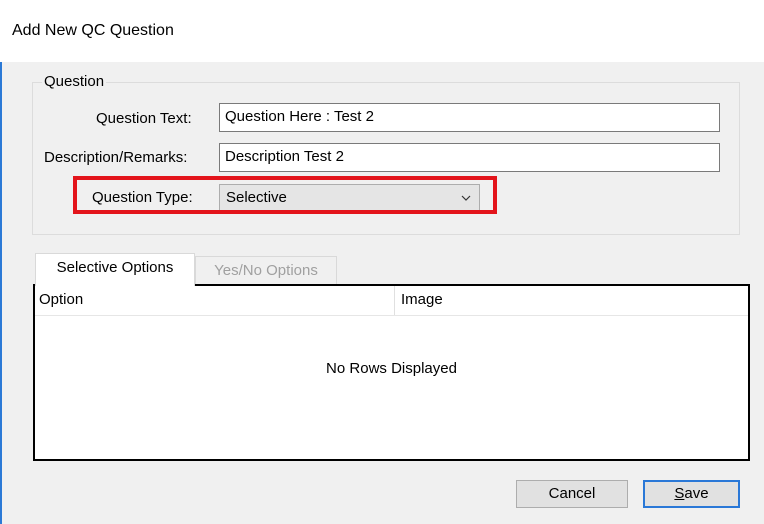  What do you see at coordinates (115, 269) in the screenshot?
I see `tab-selective-options: Selective Options` at bounding box center [115, 269].